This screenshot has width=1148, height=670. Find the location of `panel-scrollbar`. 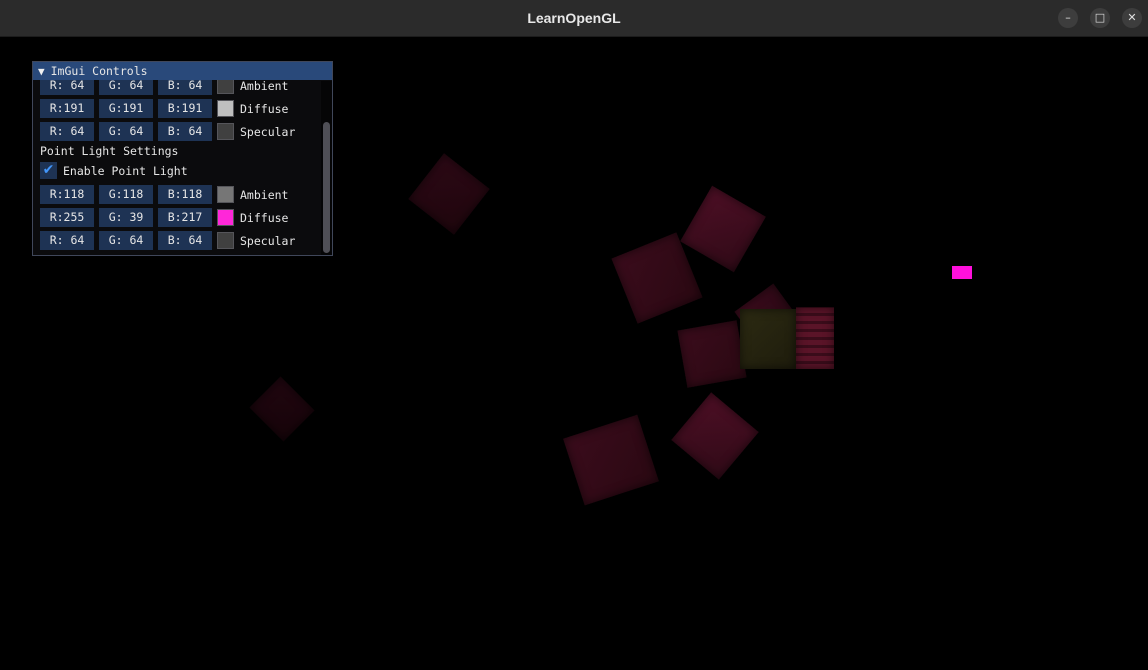

panel-scrollbar is located at coordinates (326, 168).